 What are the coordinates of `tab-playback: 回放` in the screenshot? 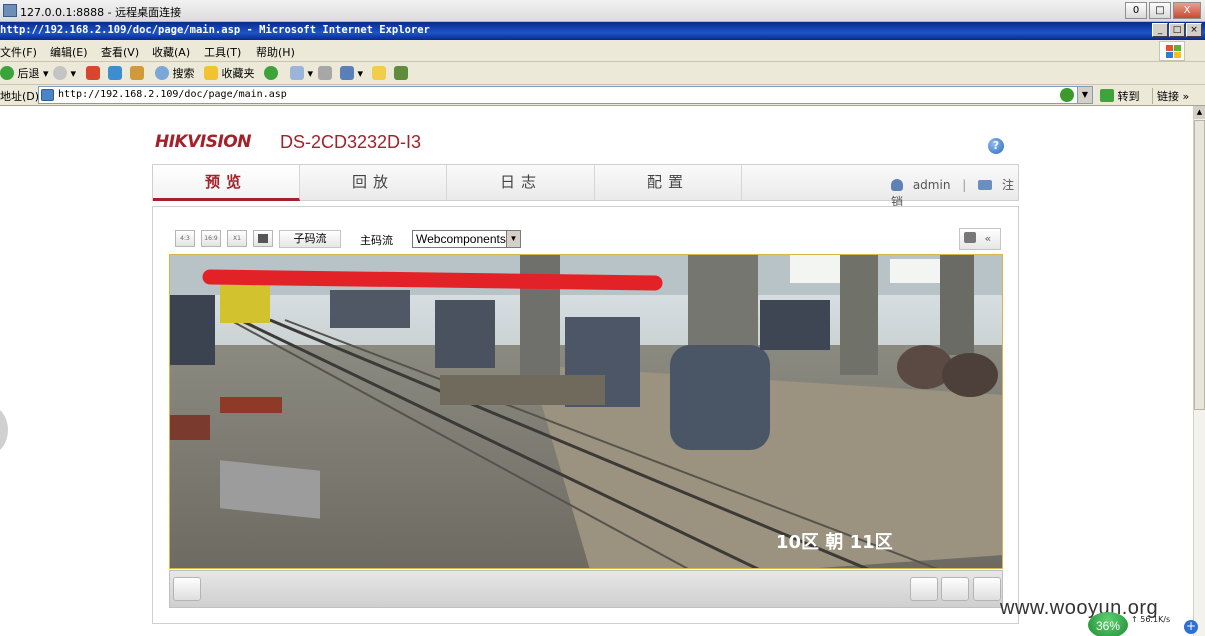 It's located at (373, 183).